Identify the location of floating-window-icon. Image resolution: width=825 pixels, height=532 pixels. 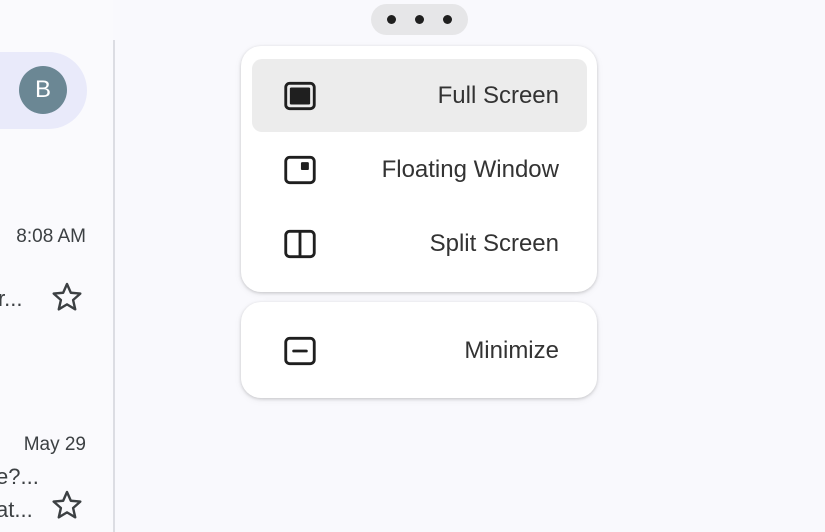
(300, 169).